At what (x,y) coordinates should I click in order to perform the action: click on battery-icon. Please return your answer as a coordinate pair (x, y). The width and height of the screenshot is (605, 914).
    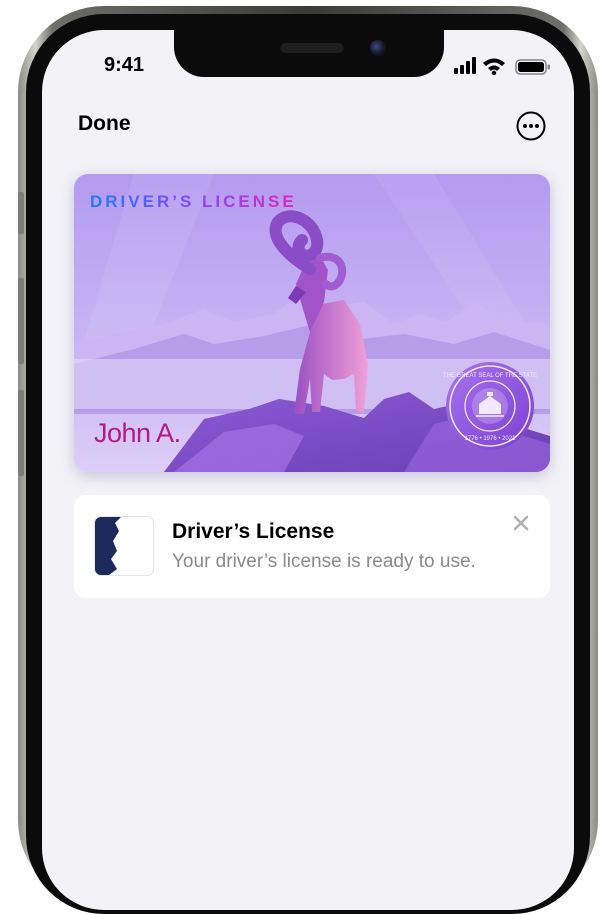
    Looking at the image, I should click on (532, 67).